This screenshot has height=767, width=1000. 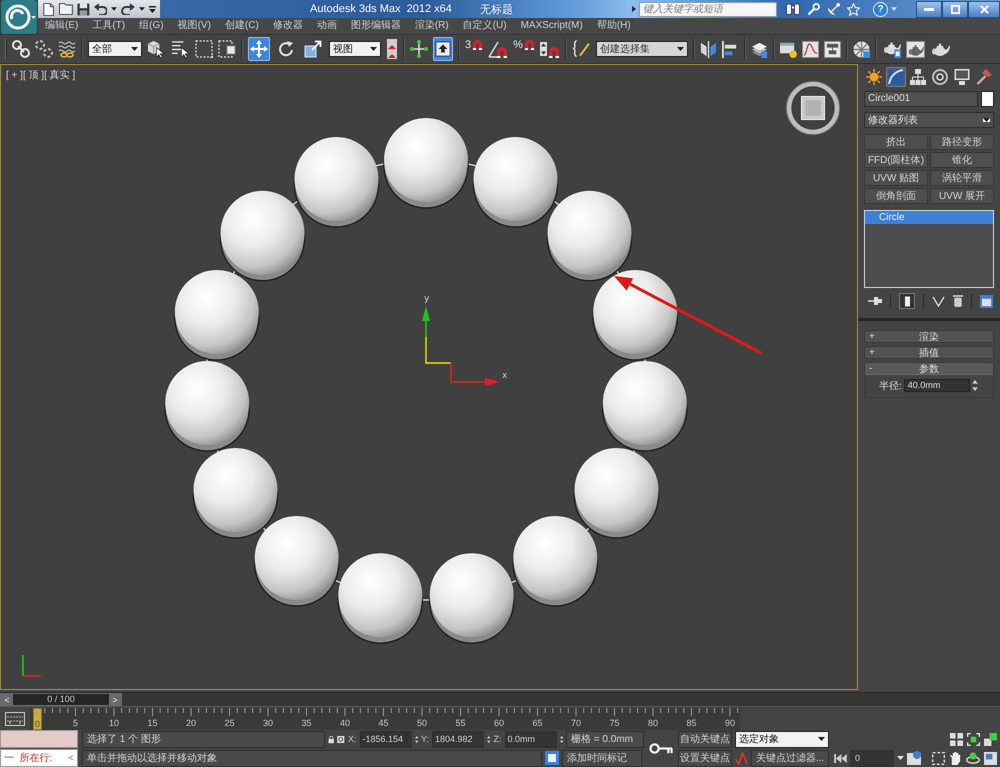 What do you see at coordinates (108, 26) in the screenshot?
I see `menu-item: 工具(T)` at bounding box center [108, 26].